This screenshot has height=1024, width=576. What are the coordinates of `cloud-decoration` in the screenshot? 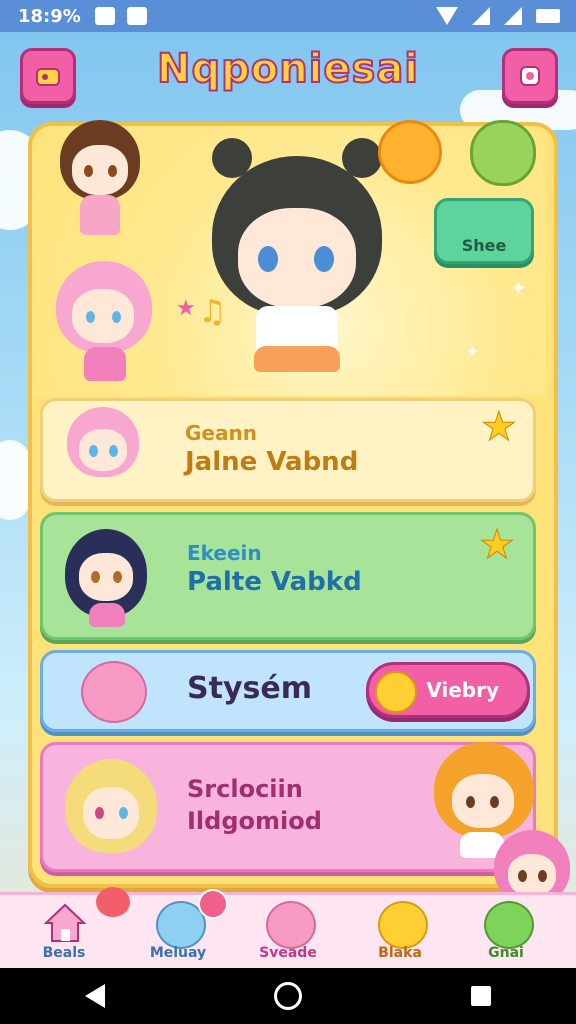 It's located at (15, 480).